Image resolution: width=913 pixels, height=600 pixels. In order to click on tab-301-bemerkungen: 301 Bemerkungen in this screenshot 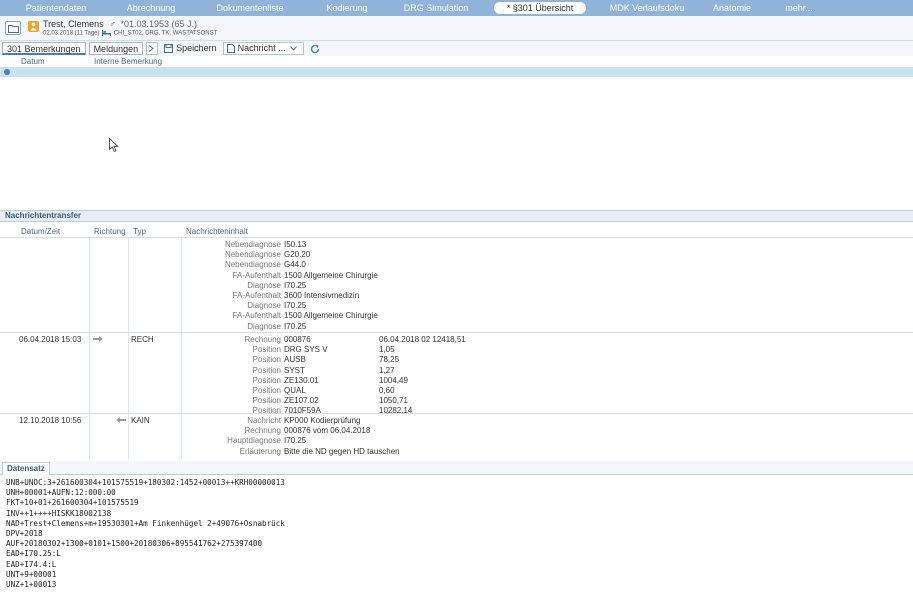, I will do `click(44, 48)`.